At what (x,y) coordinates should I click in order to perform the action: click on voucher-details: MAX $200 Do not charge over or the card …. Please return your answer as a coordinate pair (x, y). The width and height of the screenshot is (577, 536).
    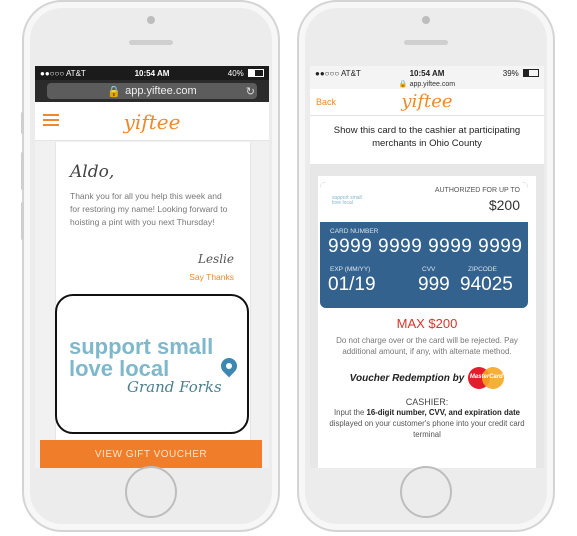
    Looking at the image, I should click on (427, 378).